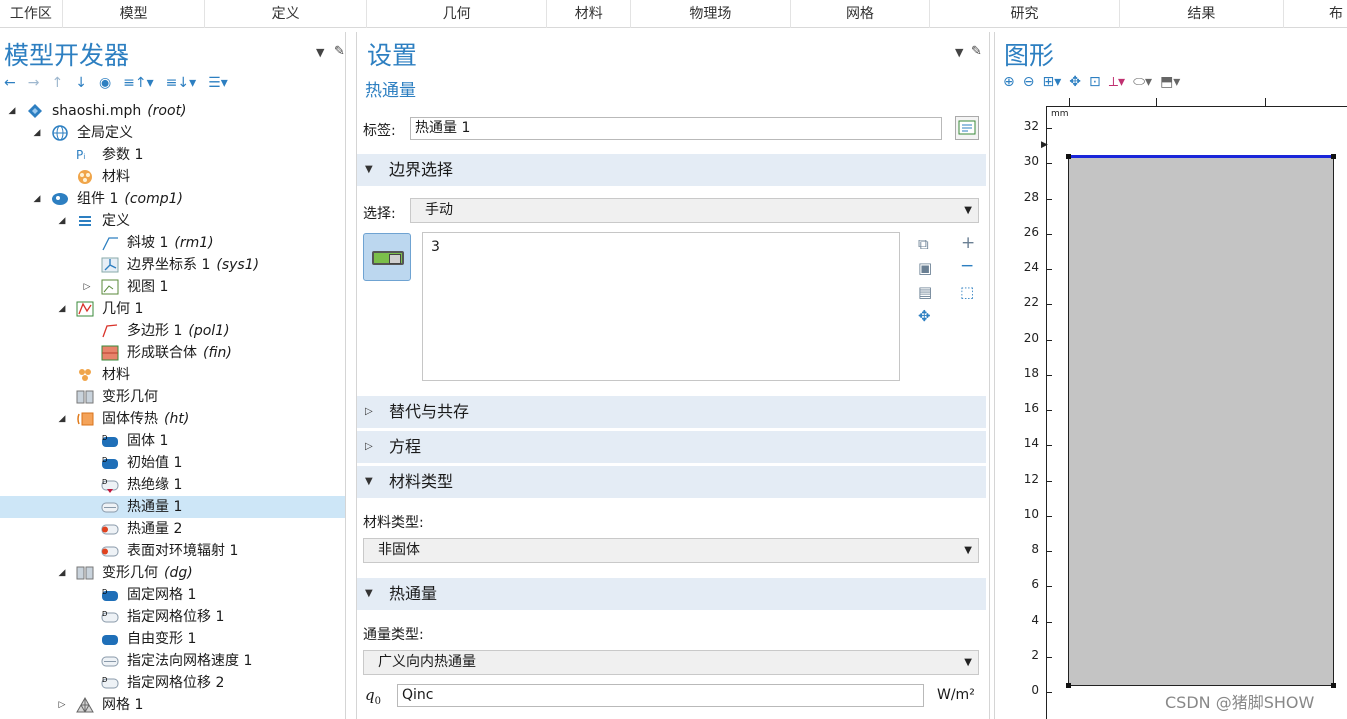  Describe the element at coordinates (711, 14) in the screenshot. I see `tab-physics: 物理场` at that location.